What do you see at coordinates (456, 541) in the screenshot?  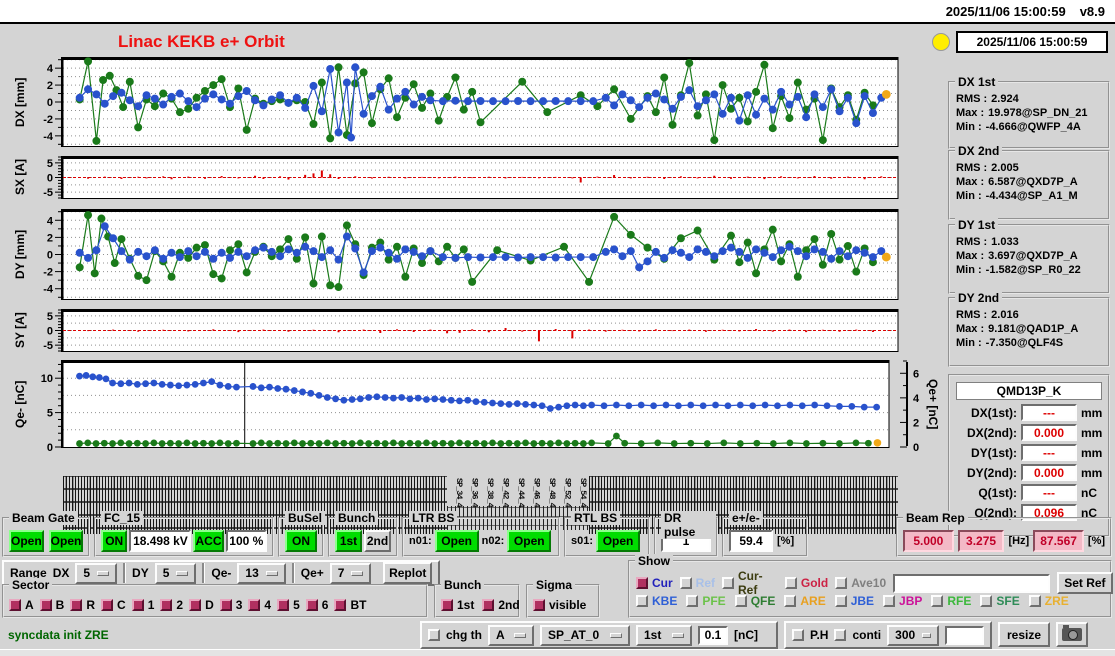 I see `ltr-n01-open-button: Open` at bounding box center [456, 541].